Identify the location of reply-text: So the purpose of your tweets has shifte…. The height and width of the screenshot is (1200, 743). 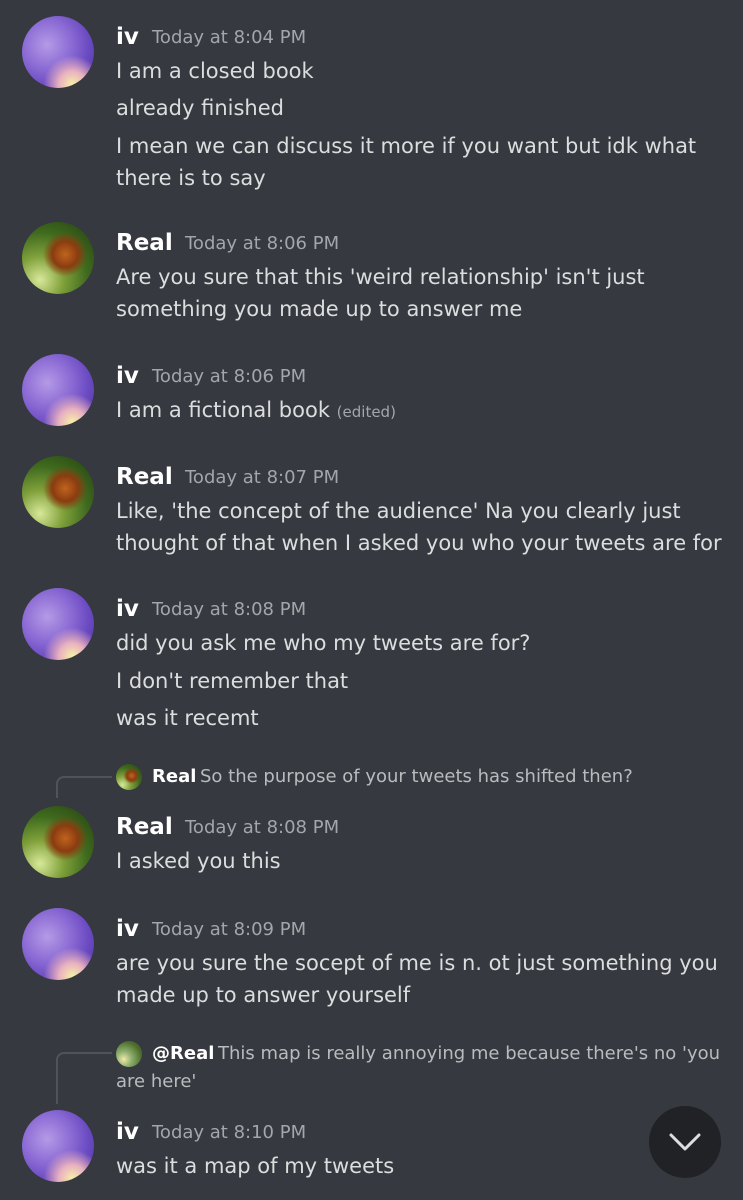
(416, 776).